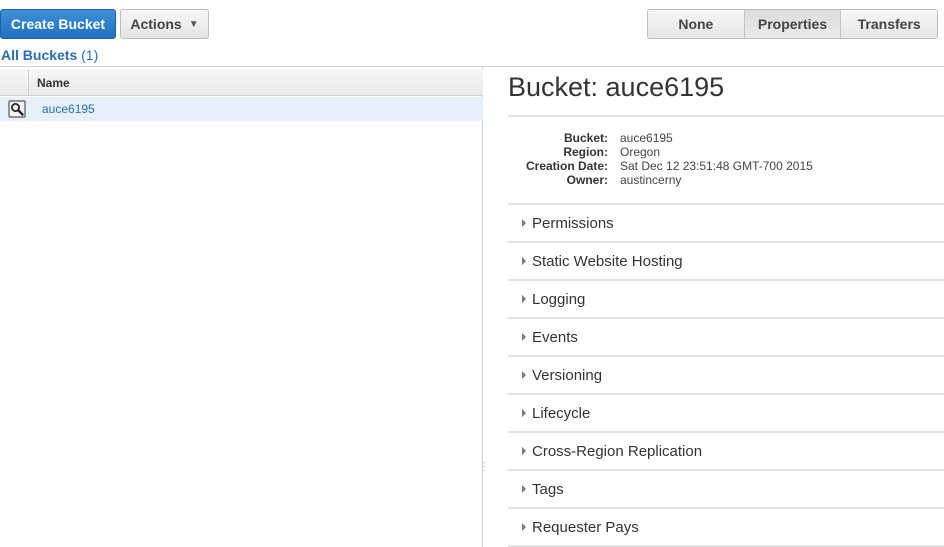 The width and height of the screenshot is (944, 547). Describe the element at coordinates (90, 55) in the screenshot. I see `bucket-count: (1)` at that location.